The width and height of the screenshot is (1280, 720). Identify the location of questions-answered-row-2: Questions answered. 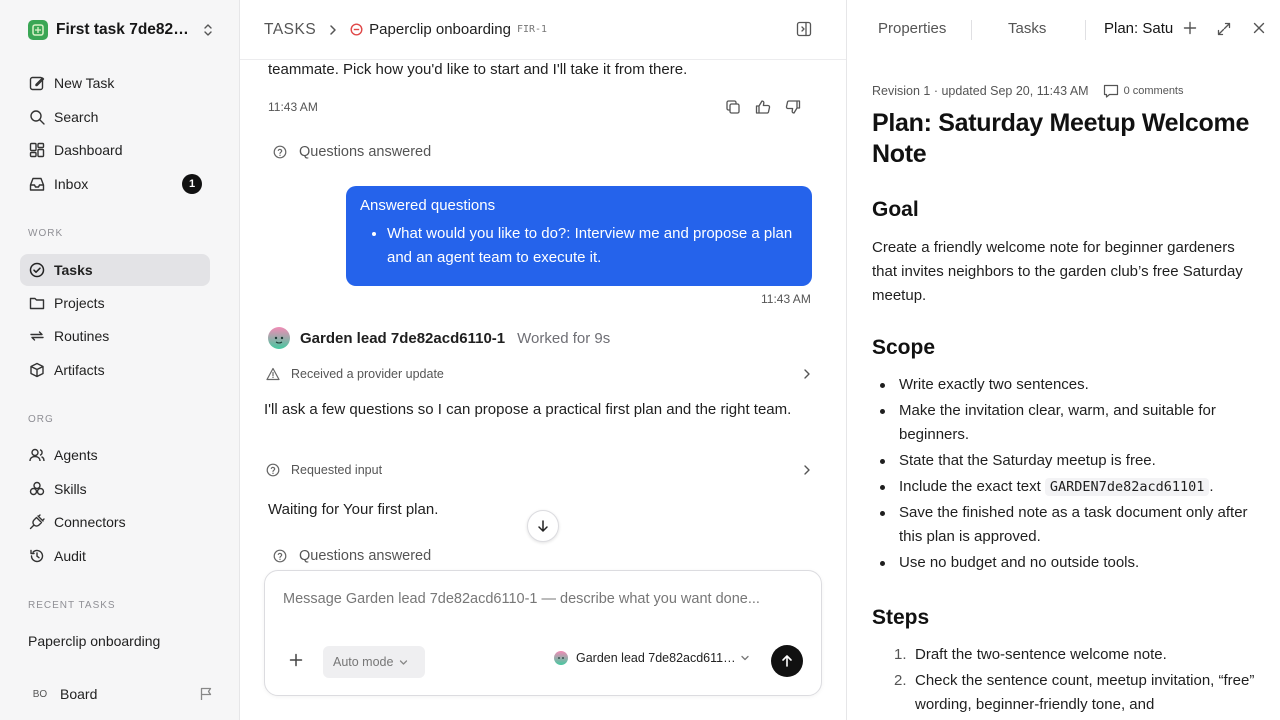
(352, 556).